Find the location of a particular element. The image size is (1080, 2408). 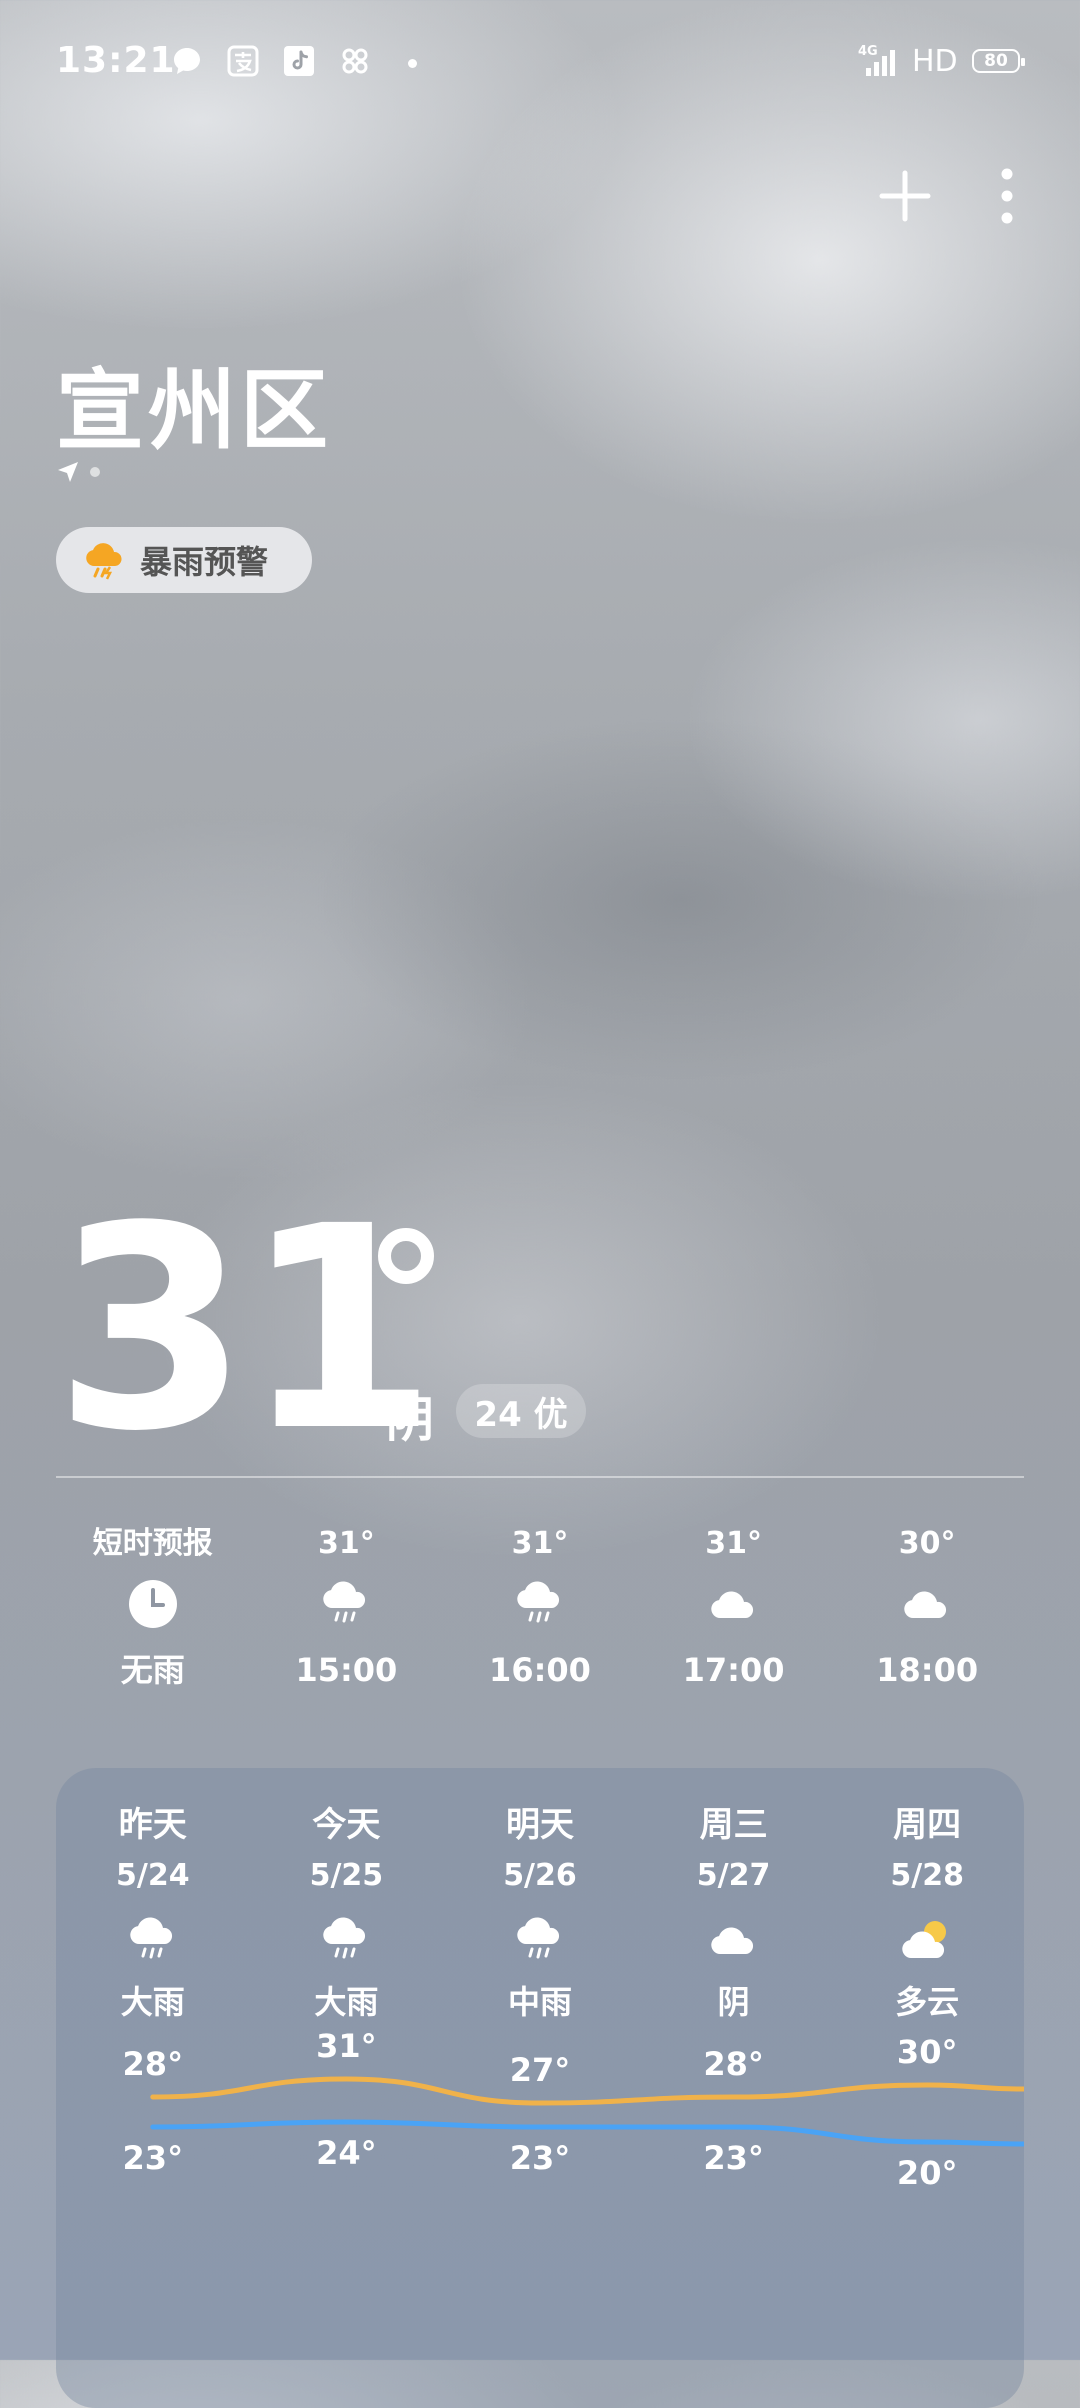

notification-dot is located at coordinates (412, 63).